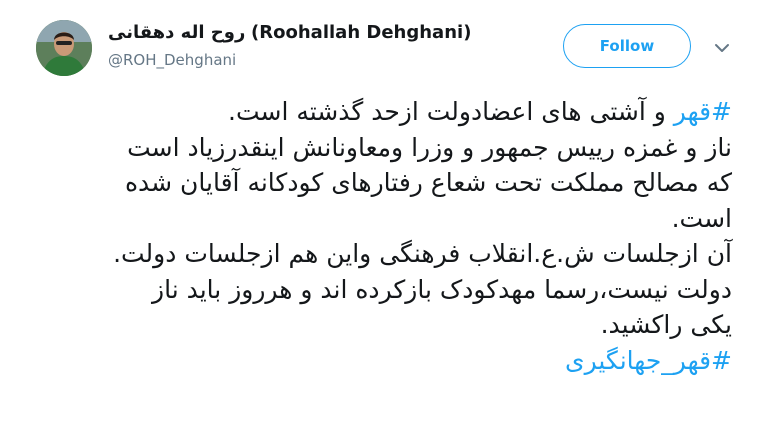  What do you see at coordinates (703, 111) in the screenshot?
I see `hashtag-link: #قهر` at bounding box center [703, 111].